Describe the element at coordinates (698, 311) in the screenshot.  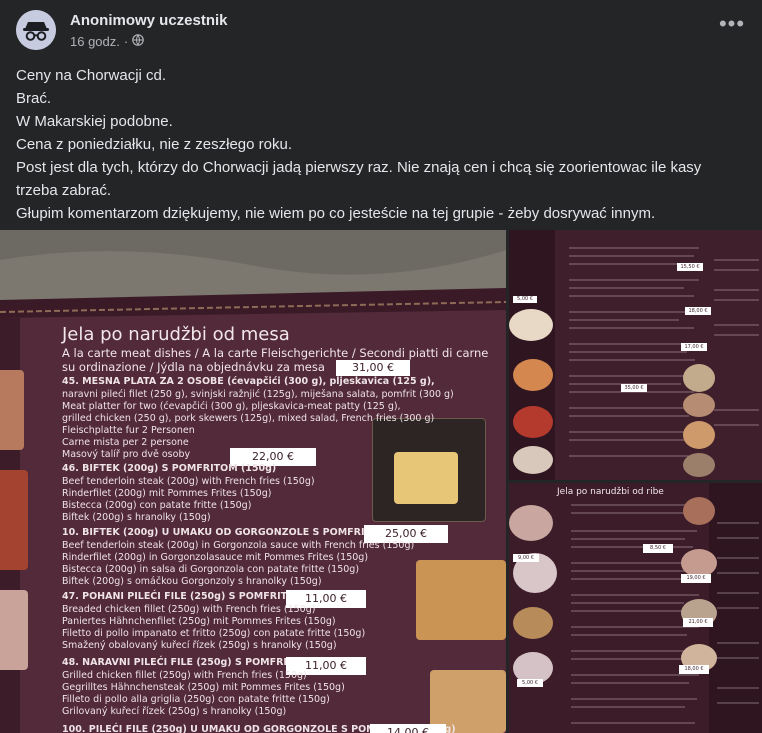
I see `side-1-price: 18,00 €` at that location.